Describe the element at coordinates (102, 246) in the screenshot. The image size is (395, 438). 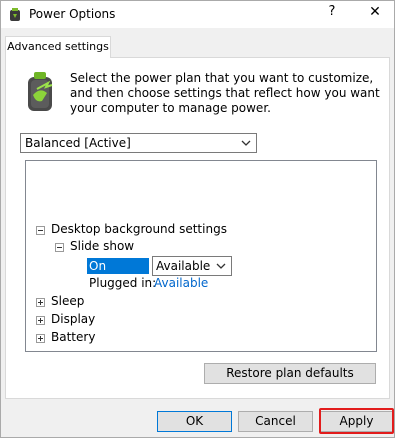
I see `tree-item-slide-show: Slide show` at that location.